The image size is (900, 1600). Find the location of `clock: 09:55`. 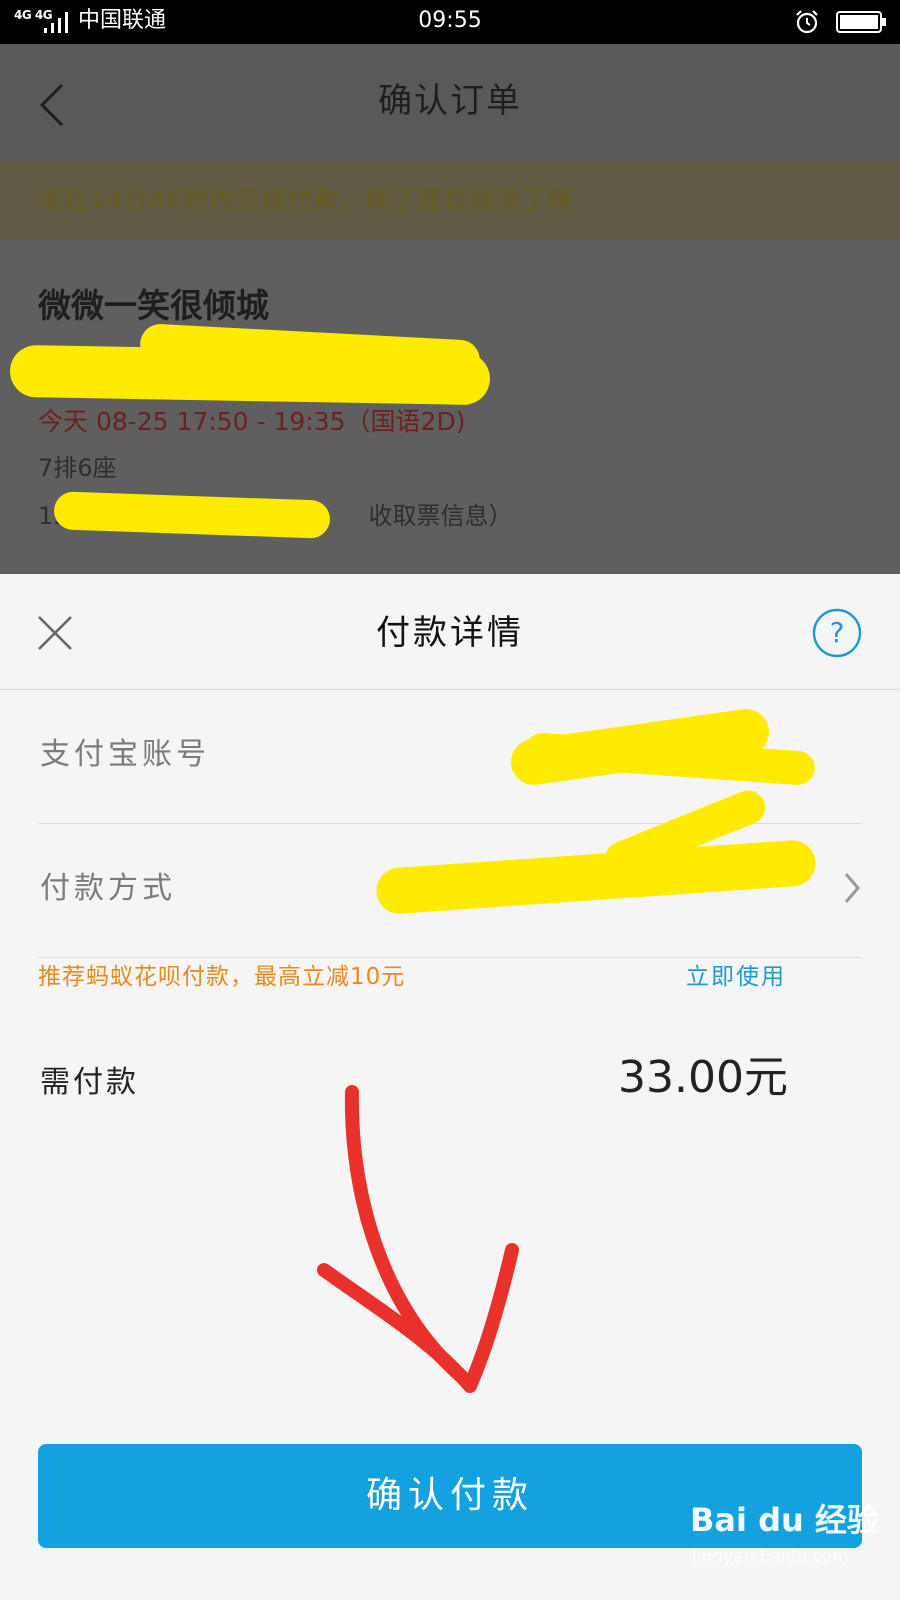

clock: 09:55 is located at coordinates (450, 20).